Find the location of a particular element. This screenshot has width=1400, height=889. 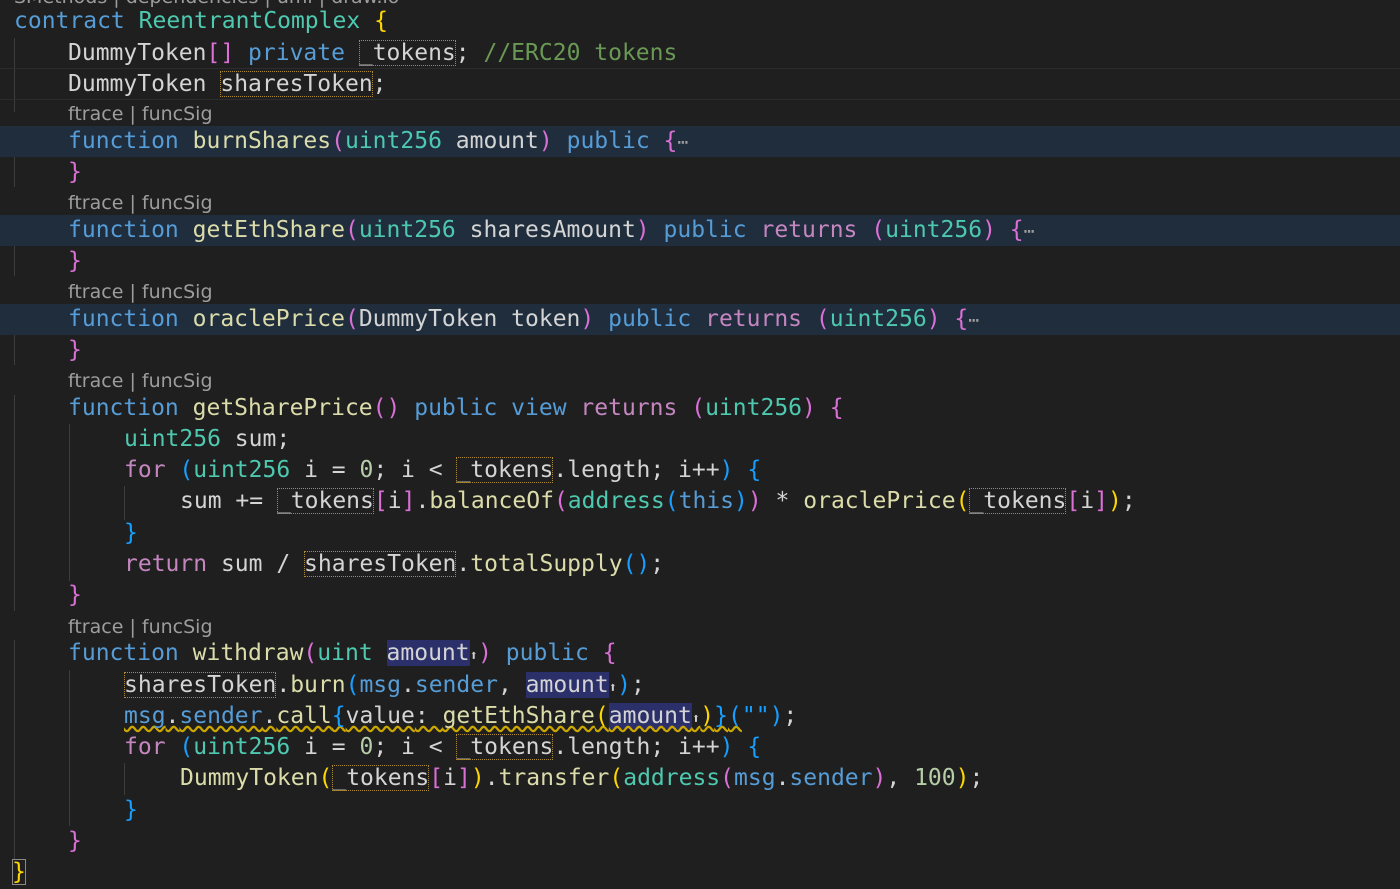

codelens-getshareprice: ftrace | funcSig is located at coordinates (368, 381).